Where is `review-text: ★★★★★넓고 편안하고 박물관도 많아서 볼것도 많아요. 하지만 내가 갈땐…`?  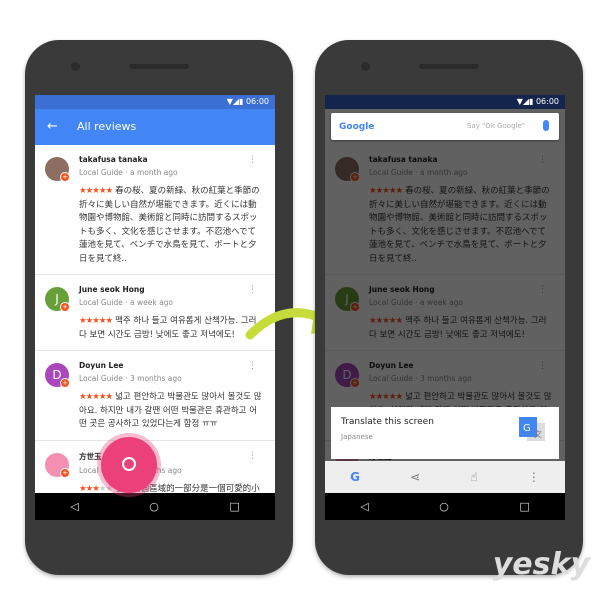
review-text: ★★★★★넓고 편안하고 박물관도 많아서 볼것도 많아요. 하지만 내가 갈땐… is located at coordinates (171, 411).